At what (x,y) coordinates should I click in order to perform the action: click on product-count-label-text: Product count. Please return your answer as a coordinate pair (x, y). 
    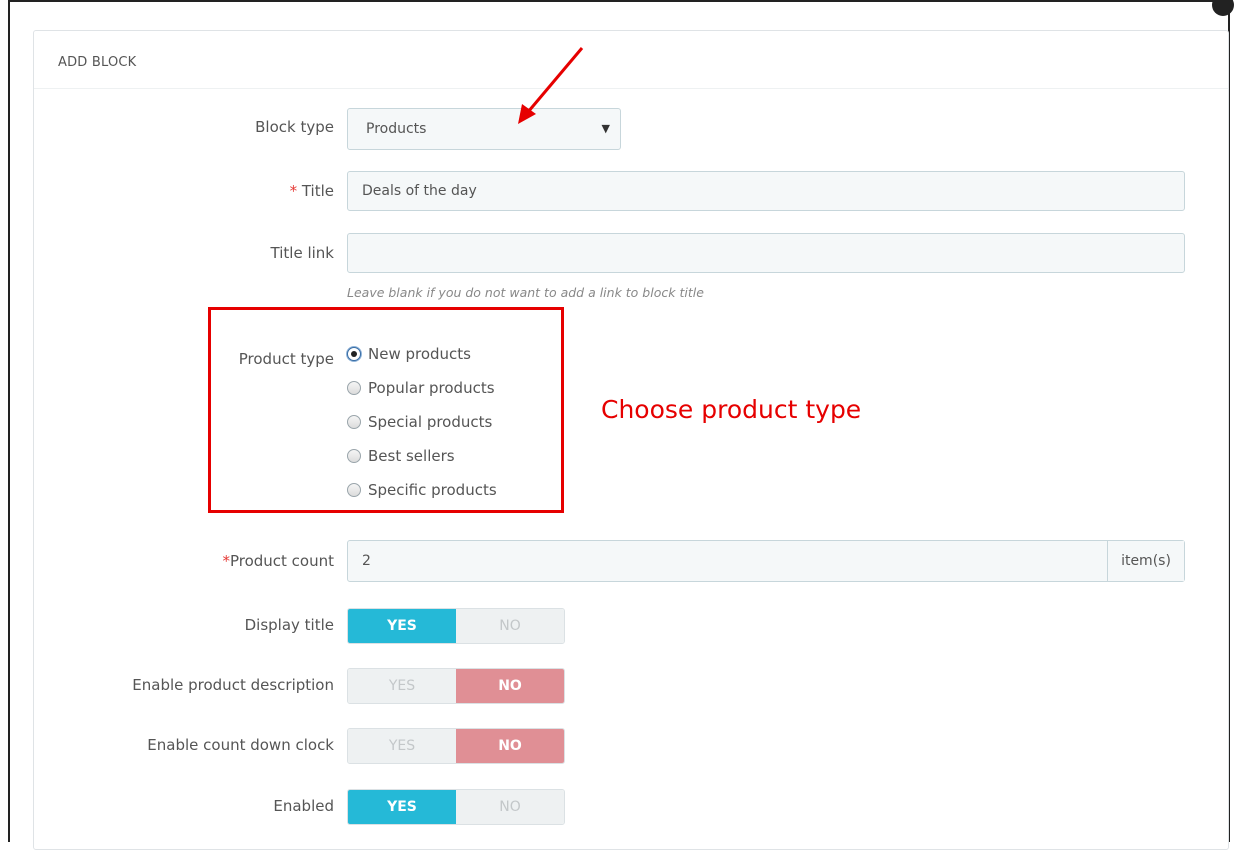
    Looking at the image, I should click on (281, 561).